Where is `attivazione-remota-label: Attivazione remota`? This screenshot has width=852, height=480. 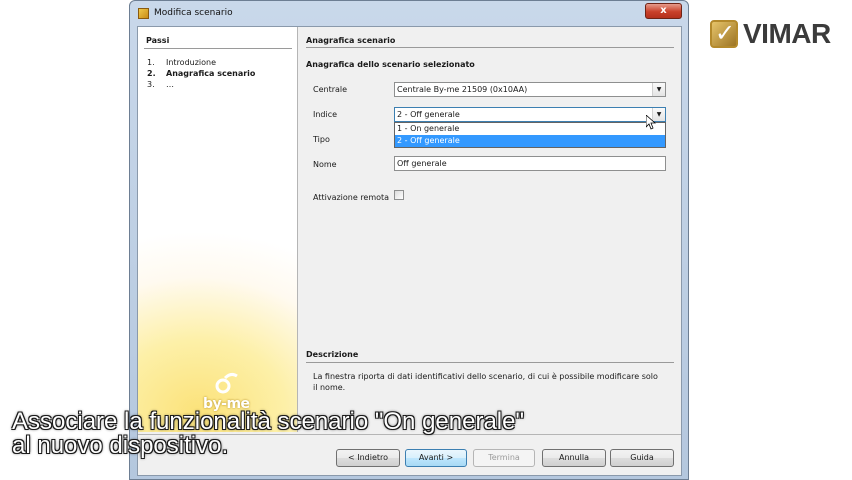
attivazione-remota-label: Attivazione remota is located at coordinates (351, 197).